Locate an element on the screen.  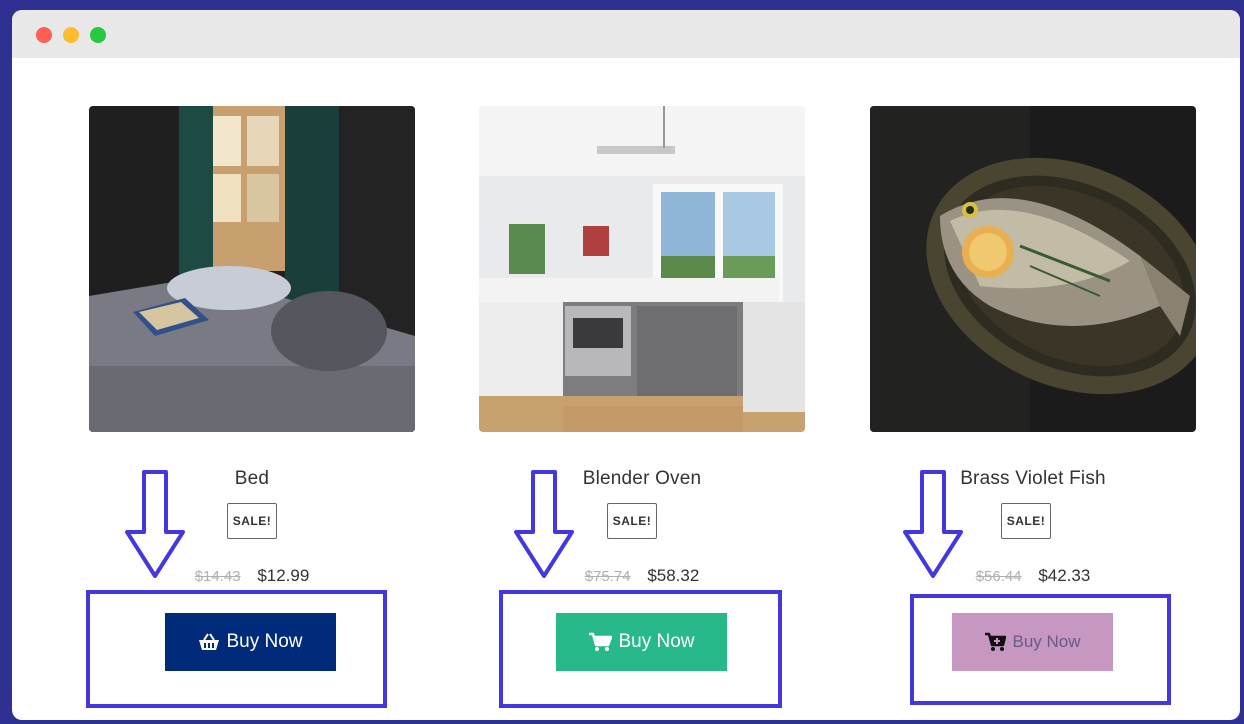
window-titlebar is located at coordinates (626, 34).